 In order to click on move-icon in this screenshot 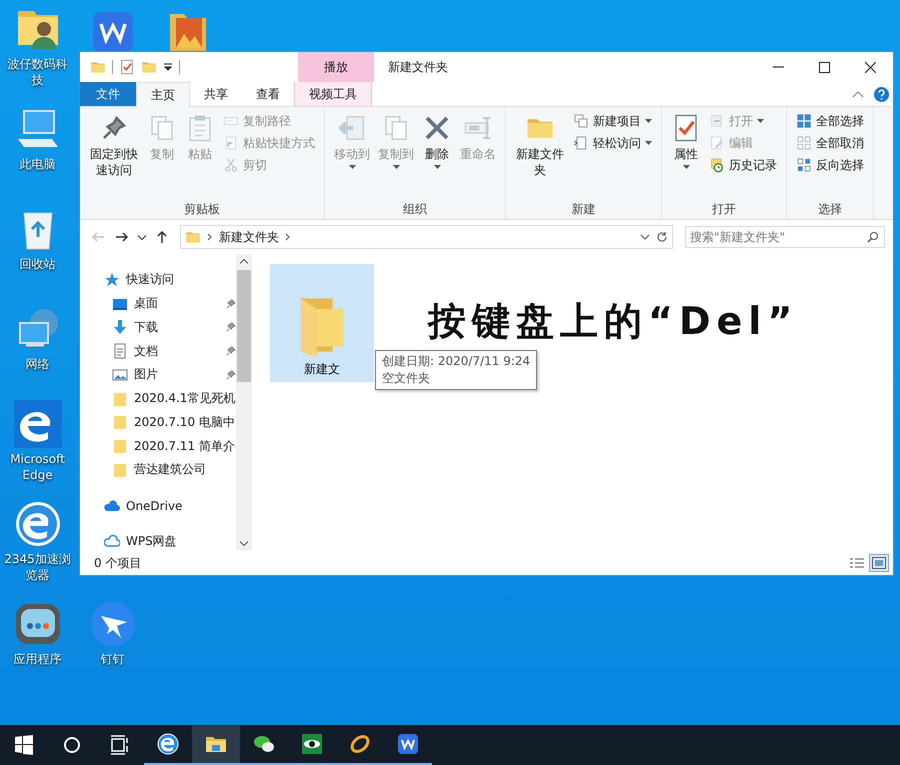, I will do `click(352, 128)`.